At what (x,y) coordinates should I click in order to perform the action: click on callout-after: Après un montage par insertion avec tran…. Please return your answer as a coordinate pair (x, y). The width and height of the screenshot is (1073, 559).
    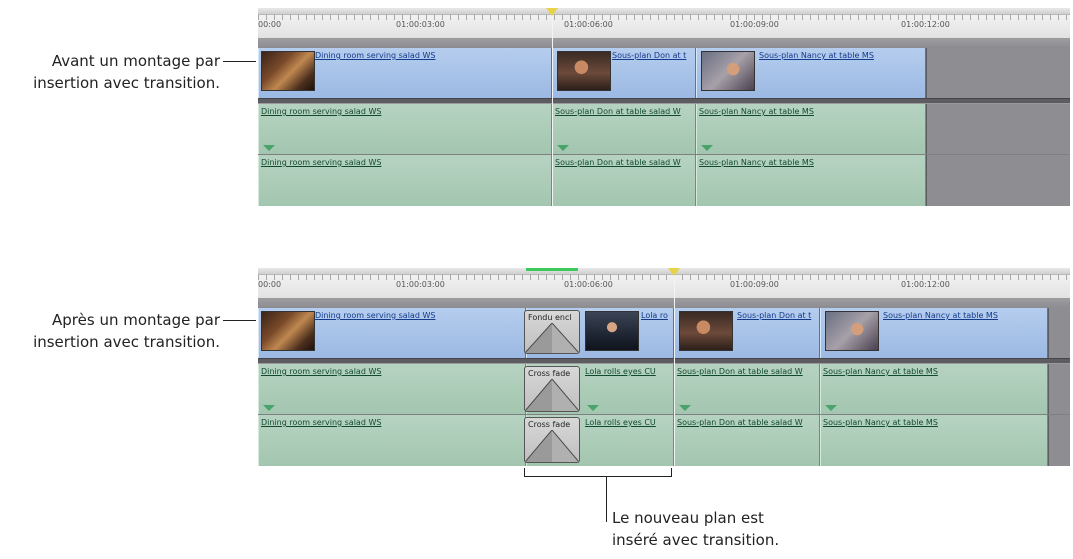
    Looking at the image, I should click on (126, 331).